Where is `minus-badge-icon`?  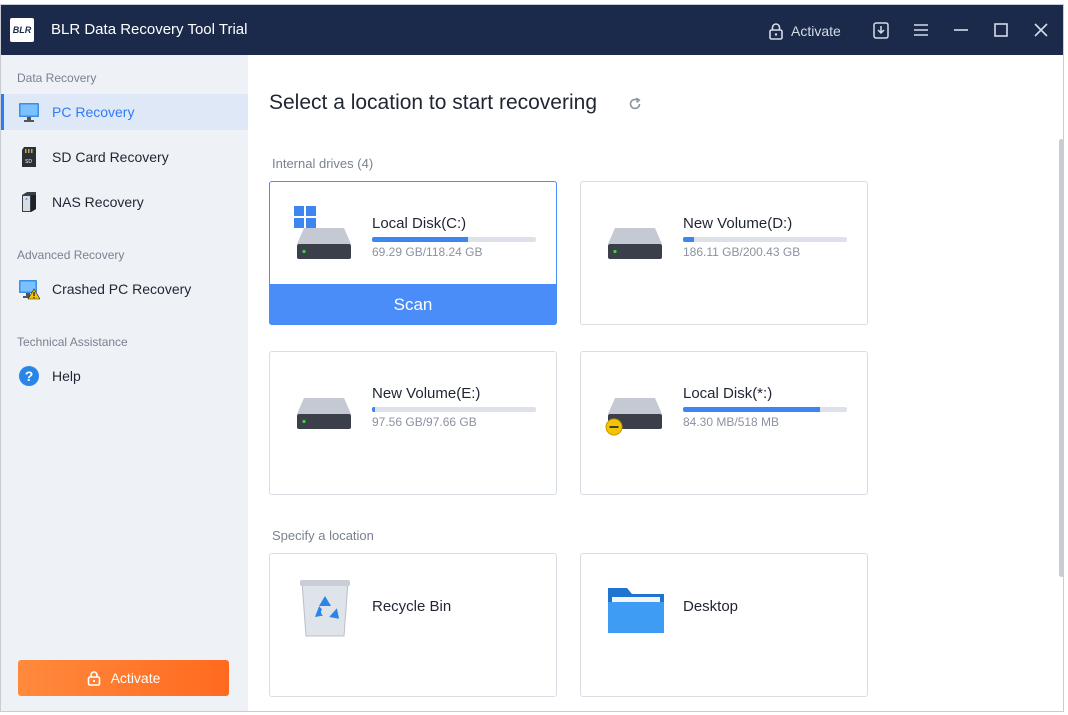 minus-badge-icon is located at coordinates (614, 427).